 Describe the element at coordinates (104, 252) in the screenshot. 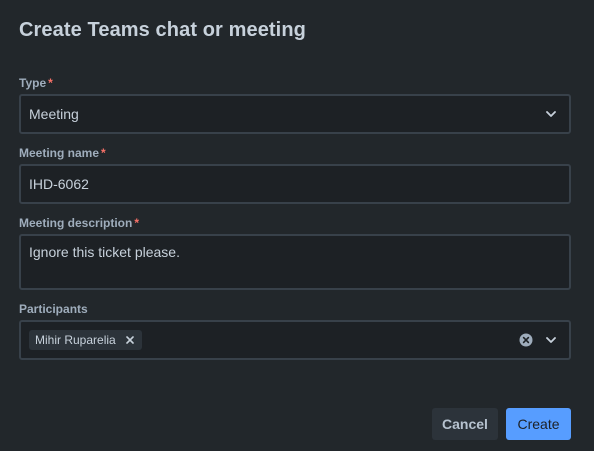

I see `meeting-description-value: Ignore this ticket please.` at that location.